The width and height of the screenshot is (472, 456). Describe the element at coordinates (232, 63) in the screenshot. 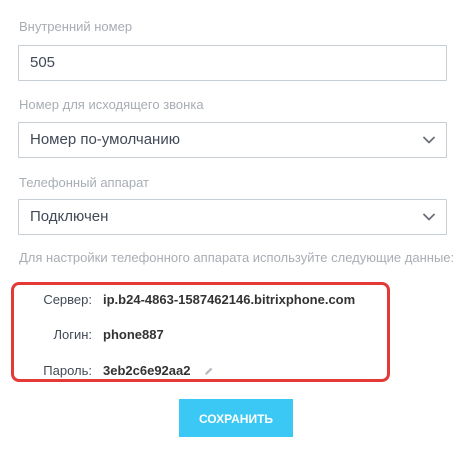

I see `extension-input: 505` at that location.